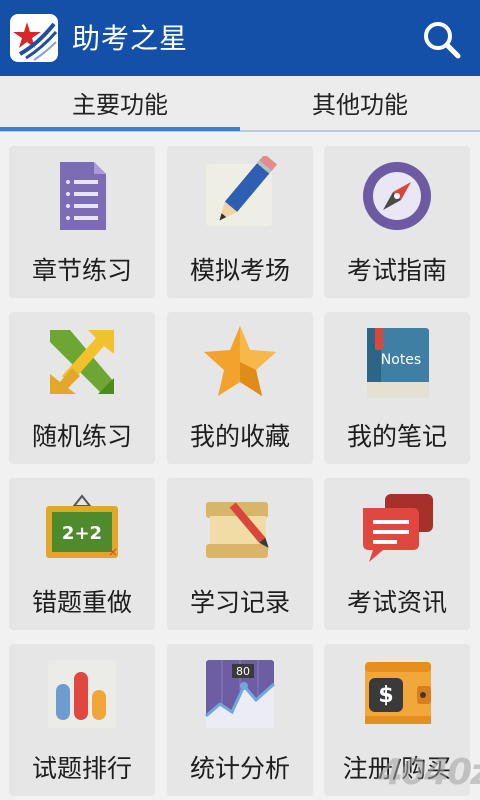  Describe the element at coordinates (240, 694) in the screenshot. I see `line-chart-icon: 80` at that location.